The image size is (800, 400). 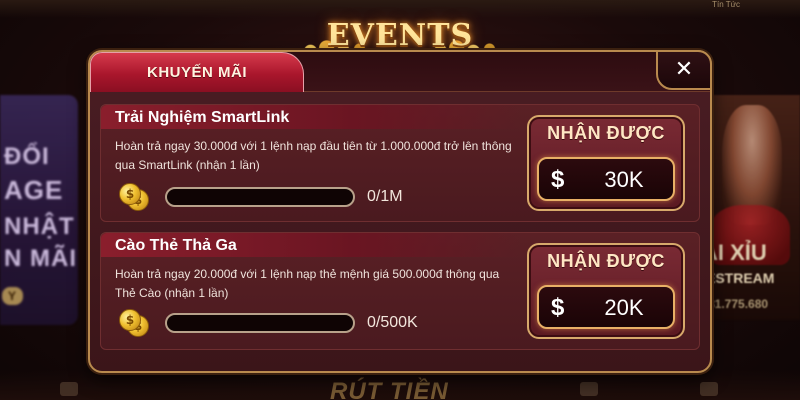 I want to click on background-left-game-card: ĐỔI AGE NHẬT N MÃI Y, so click(x=39, y=210).